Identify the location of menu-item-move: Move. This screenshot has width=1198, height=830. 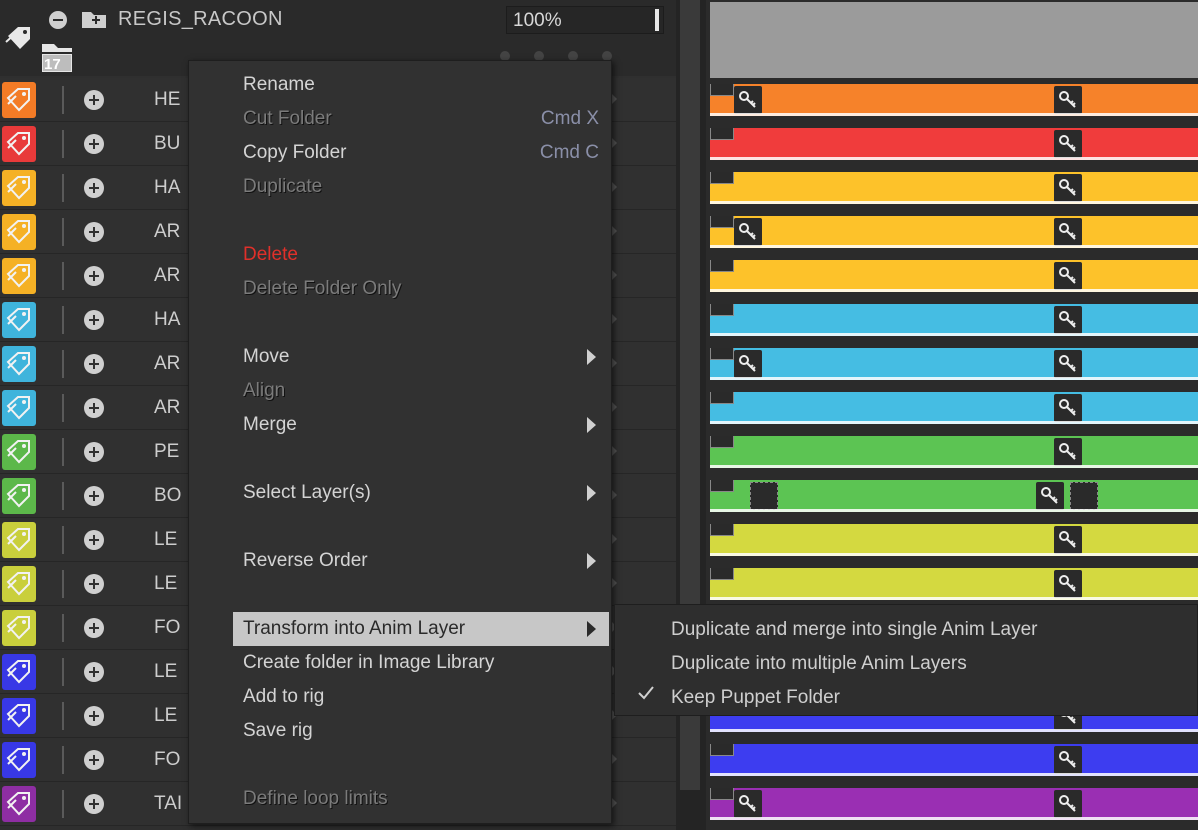
(266, 357).